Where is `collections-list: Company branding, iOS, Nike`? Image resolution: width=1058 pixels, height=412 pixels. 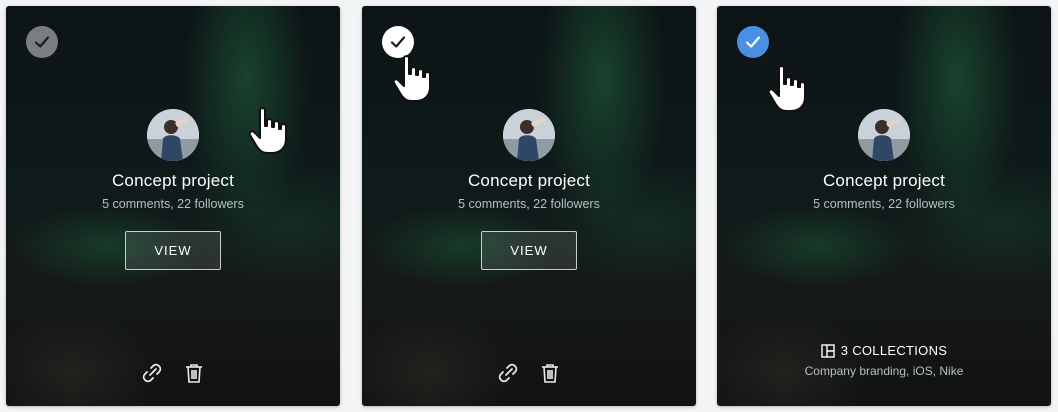
collections-list: Company branding, iOS, Nike is located at coordinates (884, 371).